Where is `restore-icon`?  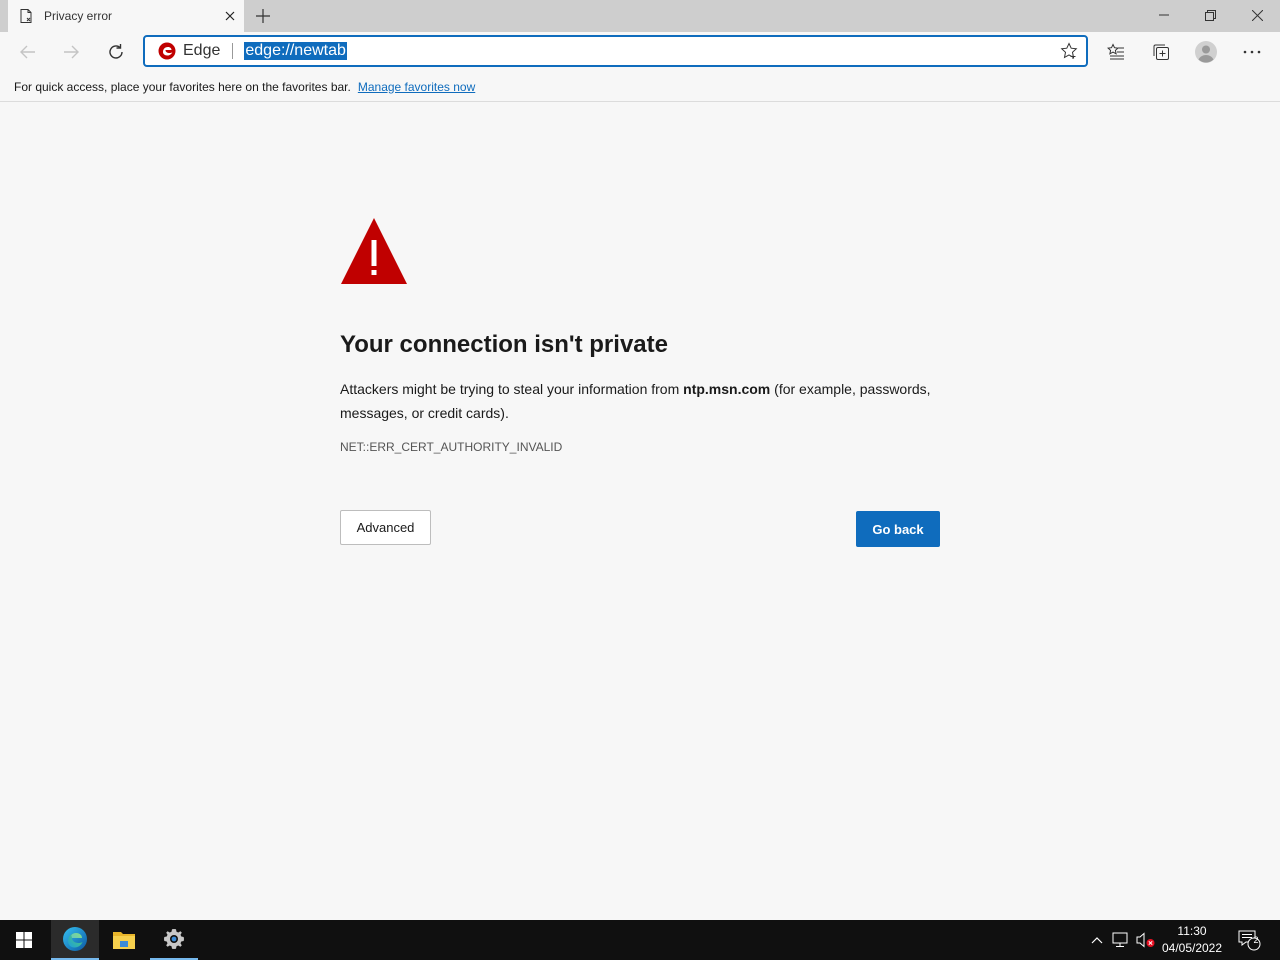 restore-icon is located at coordinates (1210, 15).